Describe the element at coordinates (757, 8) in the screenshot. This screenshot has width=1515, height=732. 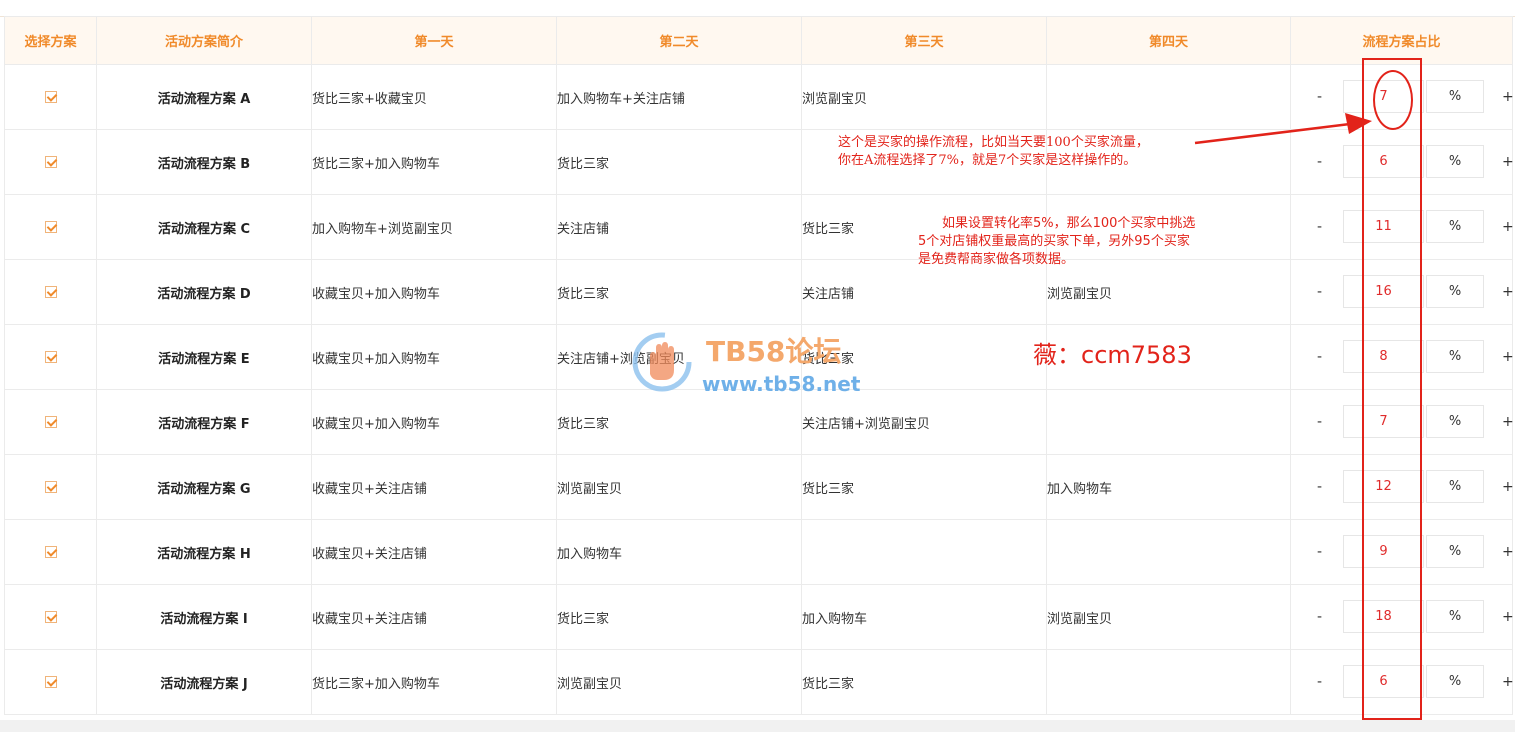
I see `top-strip` at that location.